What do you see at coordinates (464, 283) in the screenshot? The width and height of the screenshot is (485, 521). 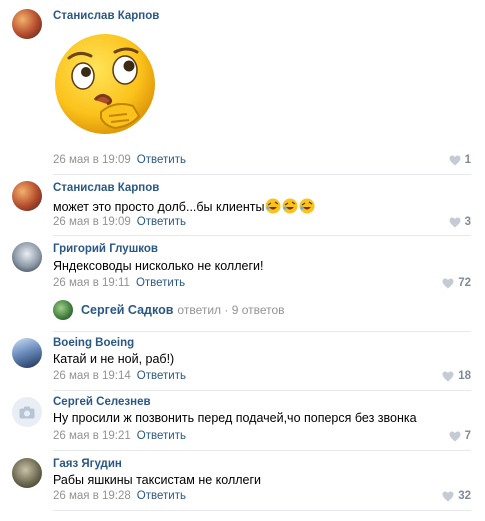 I see `like-count: 72` at bounding box center [464, 283].